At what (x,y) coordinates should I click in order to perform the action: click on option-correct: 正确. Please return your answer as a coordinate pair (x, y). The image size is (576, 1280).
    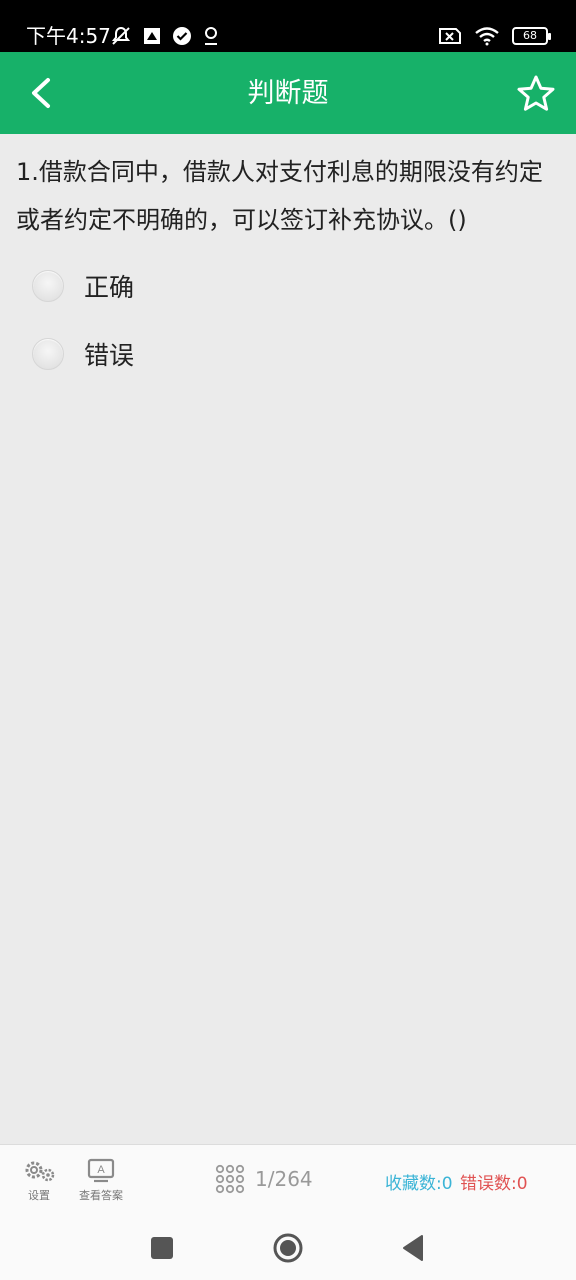
    Looking at the image, I should click on (182, 286).